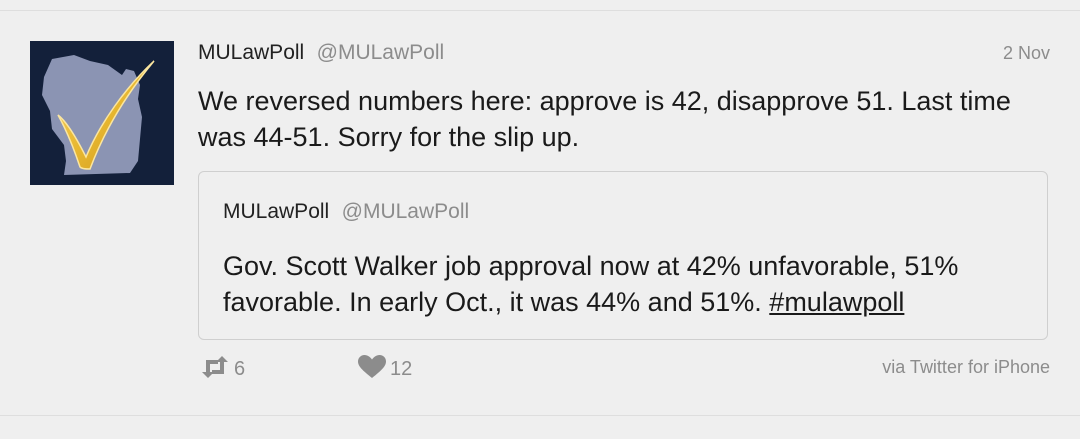 This screenshot has width=1080, height=439. I want to click on like-button: 12, so click(385, 369).